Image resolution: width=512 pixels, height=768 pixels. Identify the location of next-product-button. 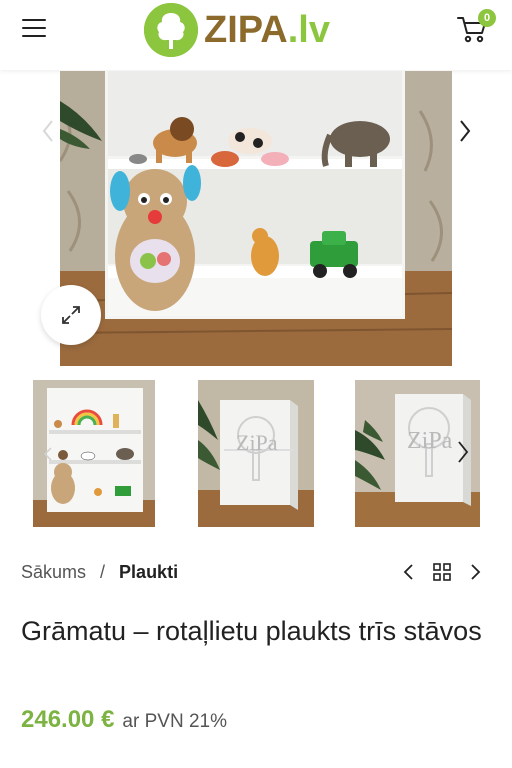
(475, 572).